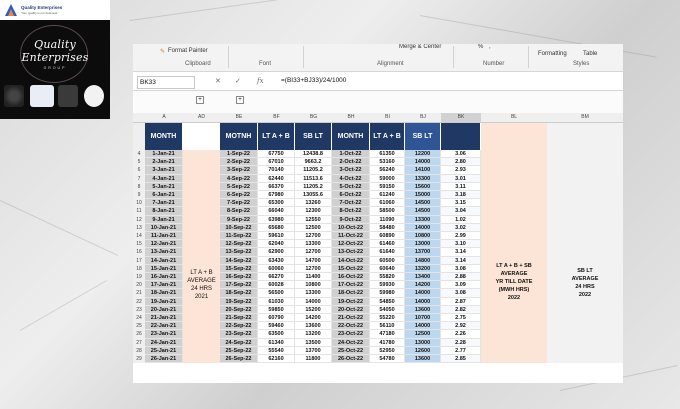 The image size is (680, 409). Describe the element at coordinates (313, 211) in the screenshot. I see `table-cell: 12300` at that location.